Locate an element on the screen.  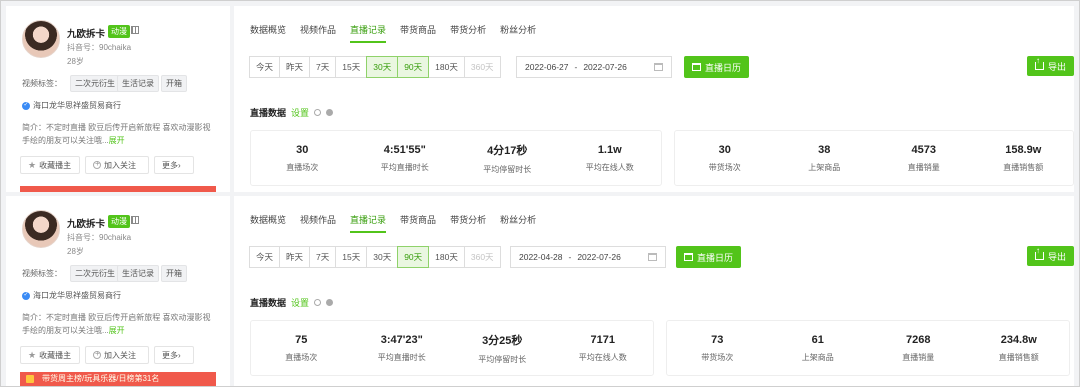
stat-value: 7268 is located at coordinates (918, 339).